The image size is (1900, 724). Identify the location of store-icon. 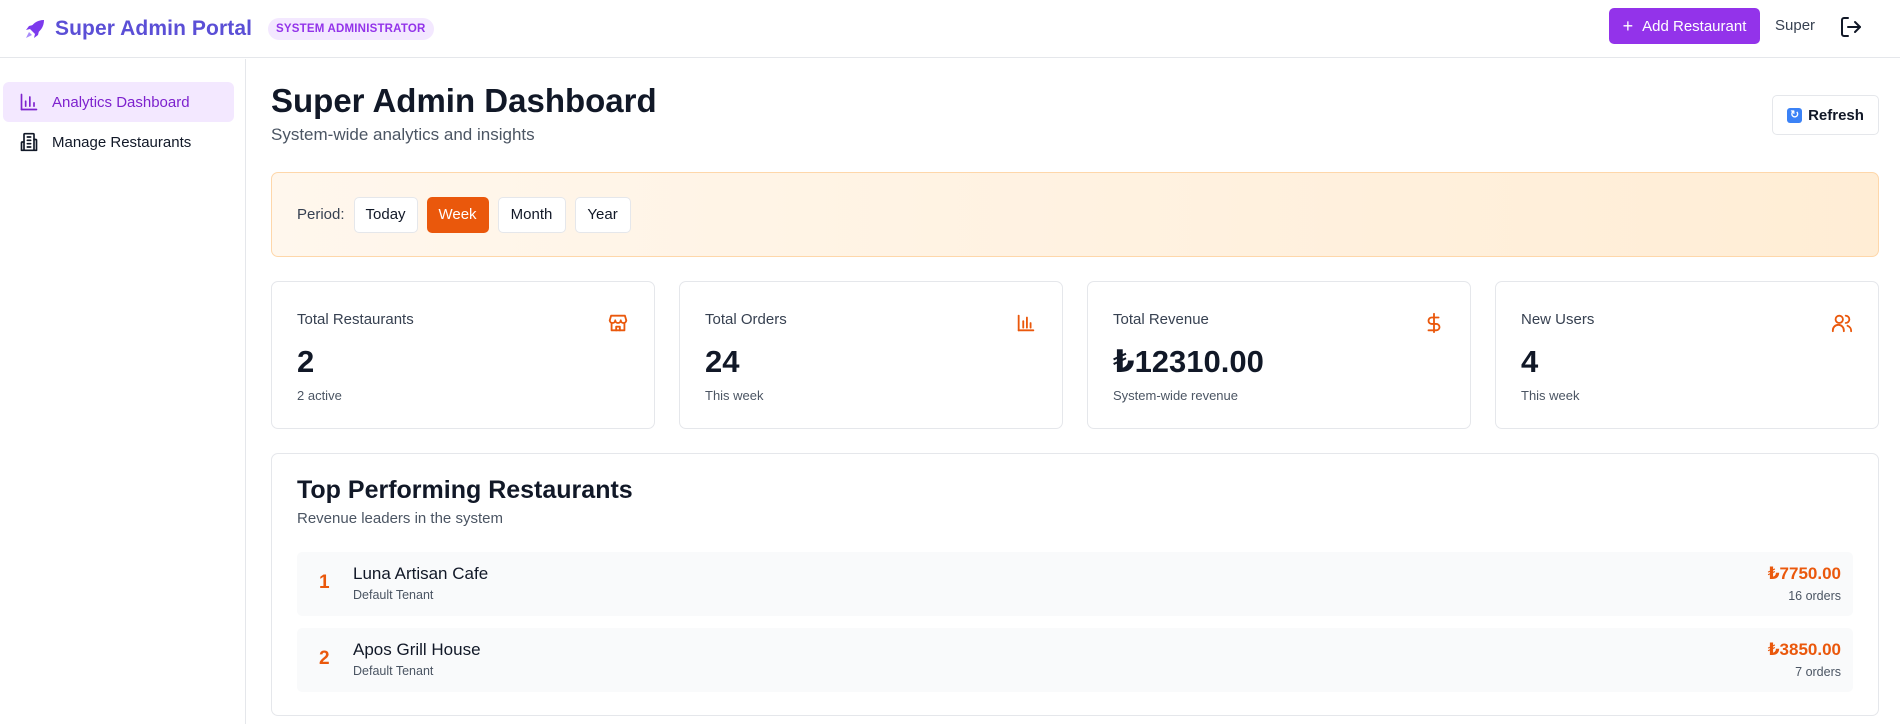
(619, 324).